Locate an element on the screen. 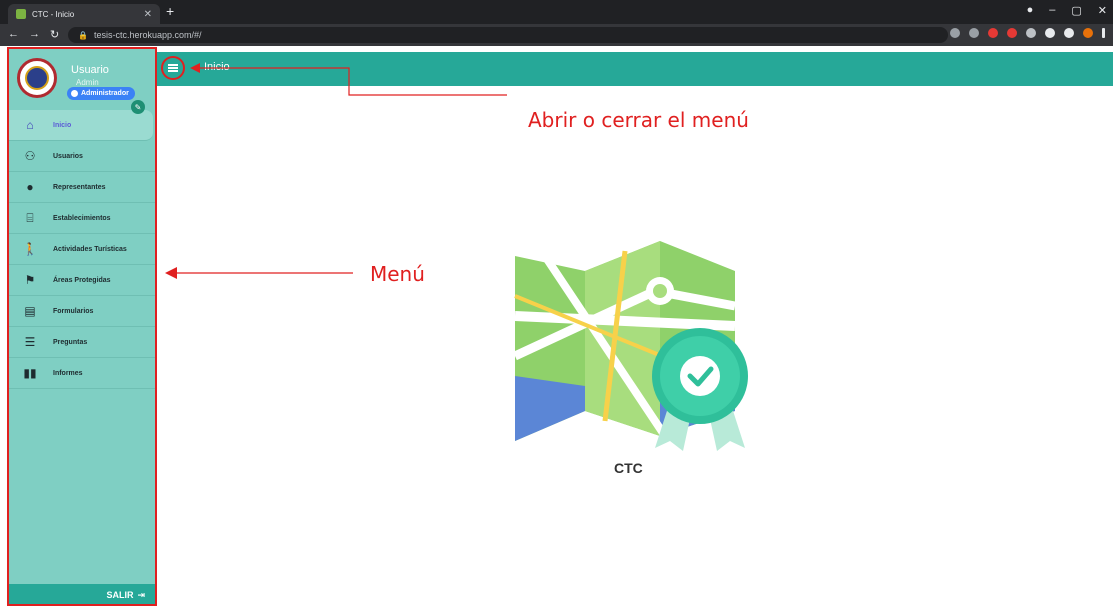  menu-toggle-button is located at coordinates (173, 68).